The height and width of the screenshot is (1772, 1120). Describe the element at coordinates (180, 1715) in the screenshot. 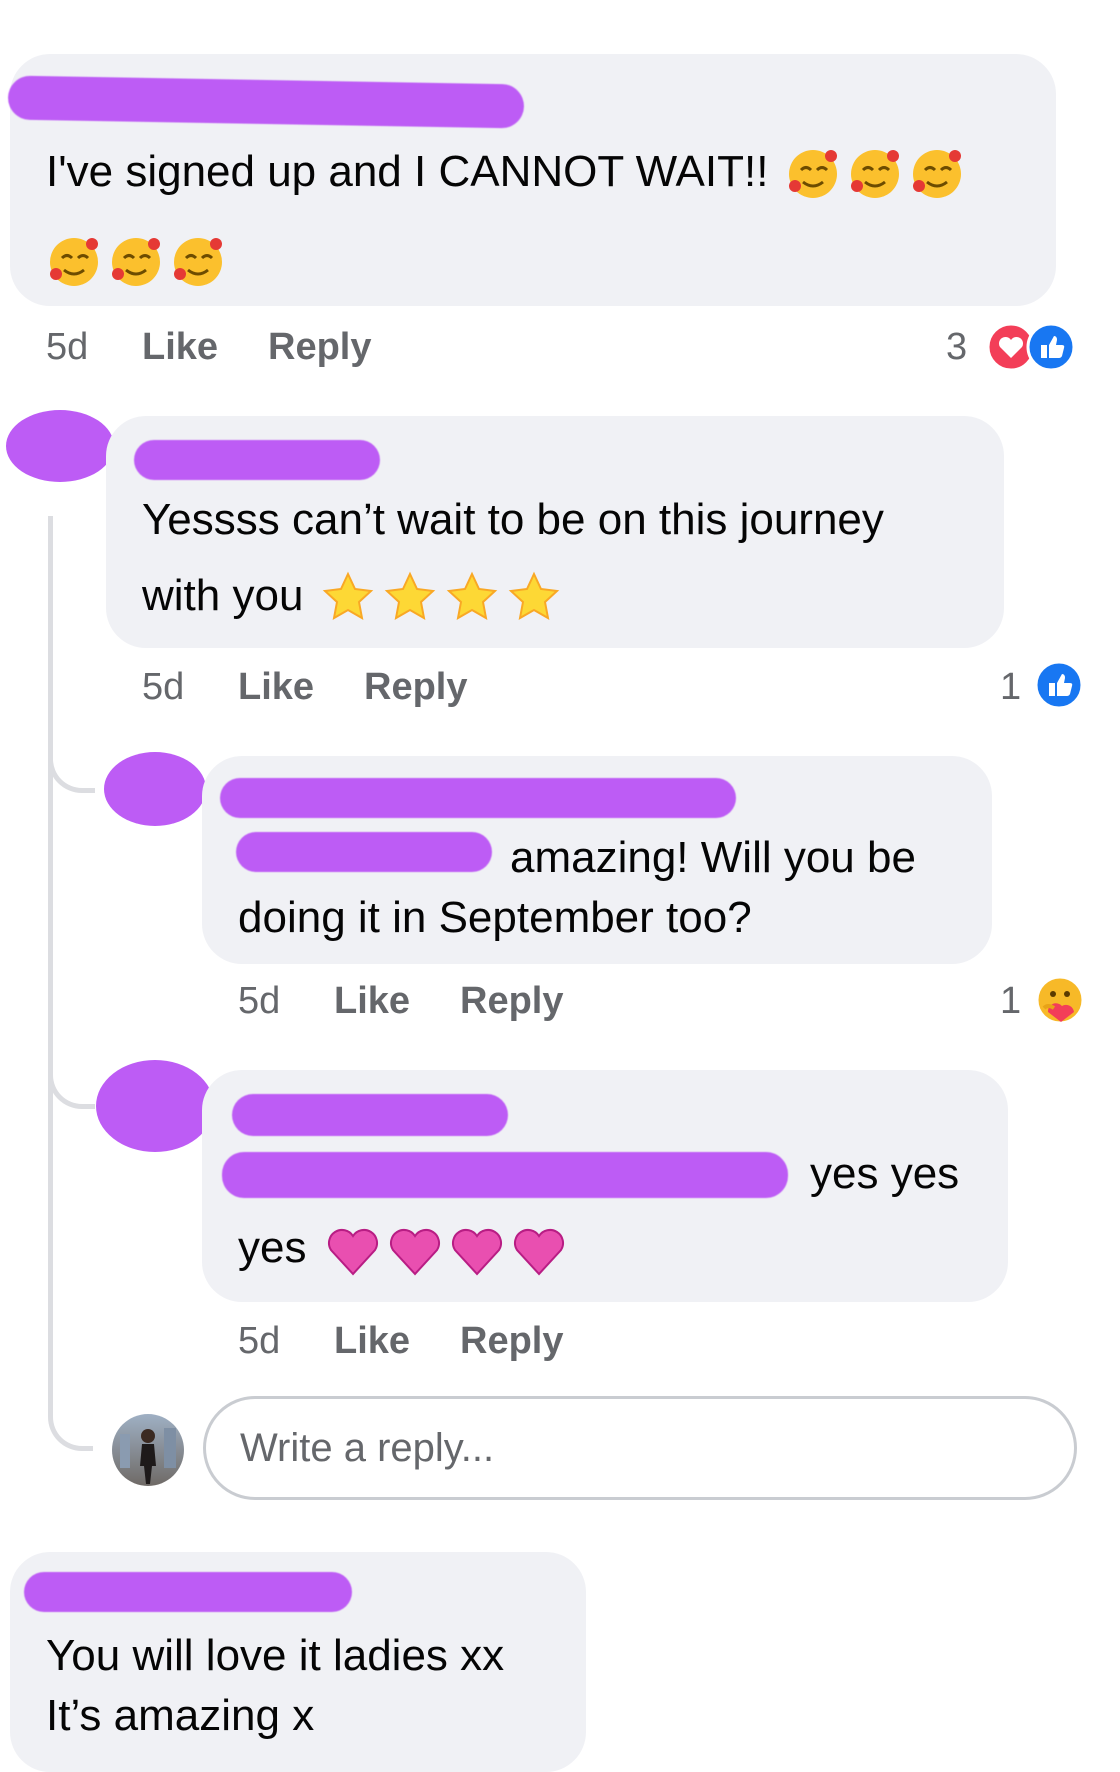

I see `comment-text: It’s amazing x` at that location.